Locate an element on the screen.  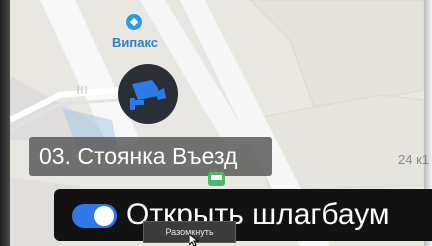
diamond-pin-icon is located at coordinates (134, 22).